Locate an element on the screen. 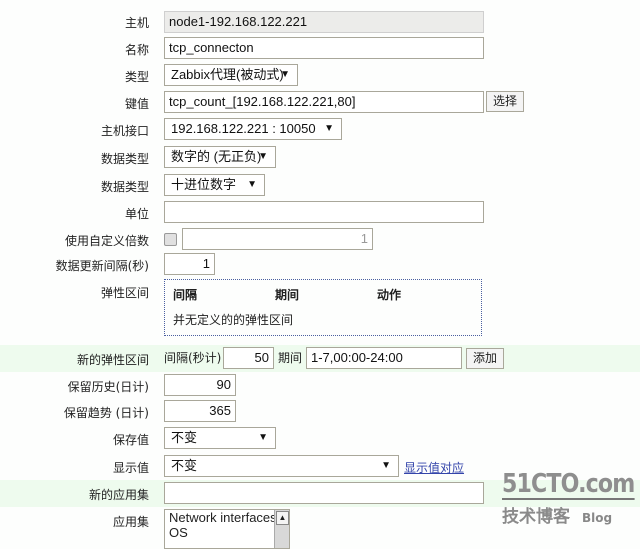 The image size is (640, 549). trends-label: 保留趋势 (日计) is located at coordinates (106, 413).